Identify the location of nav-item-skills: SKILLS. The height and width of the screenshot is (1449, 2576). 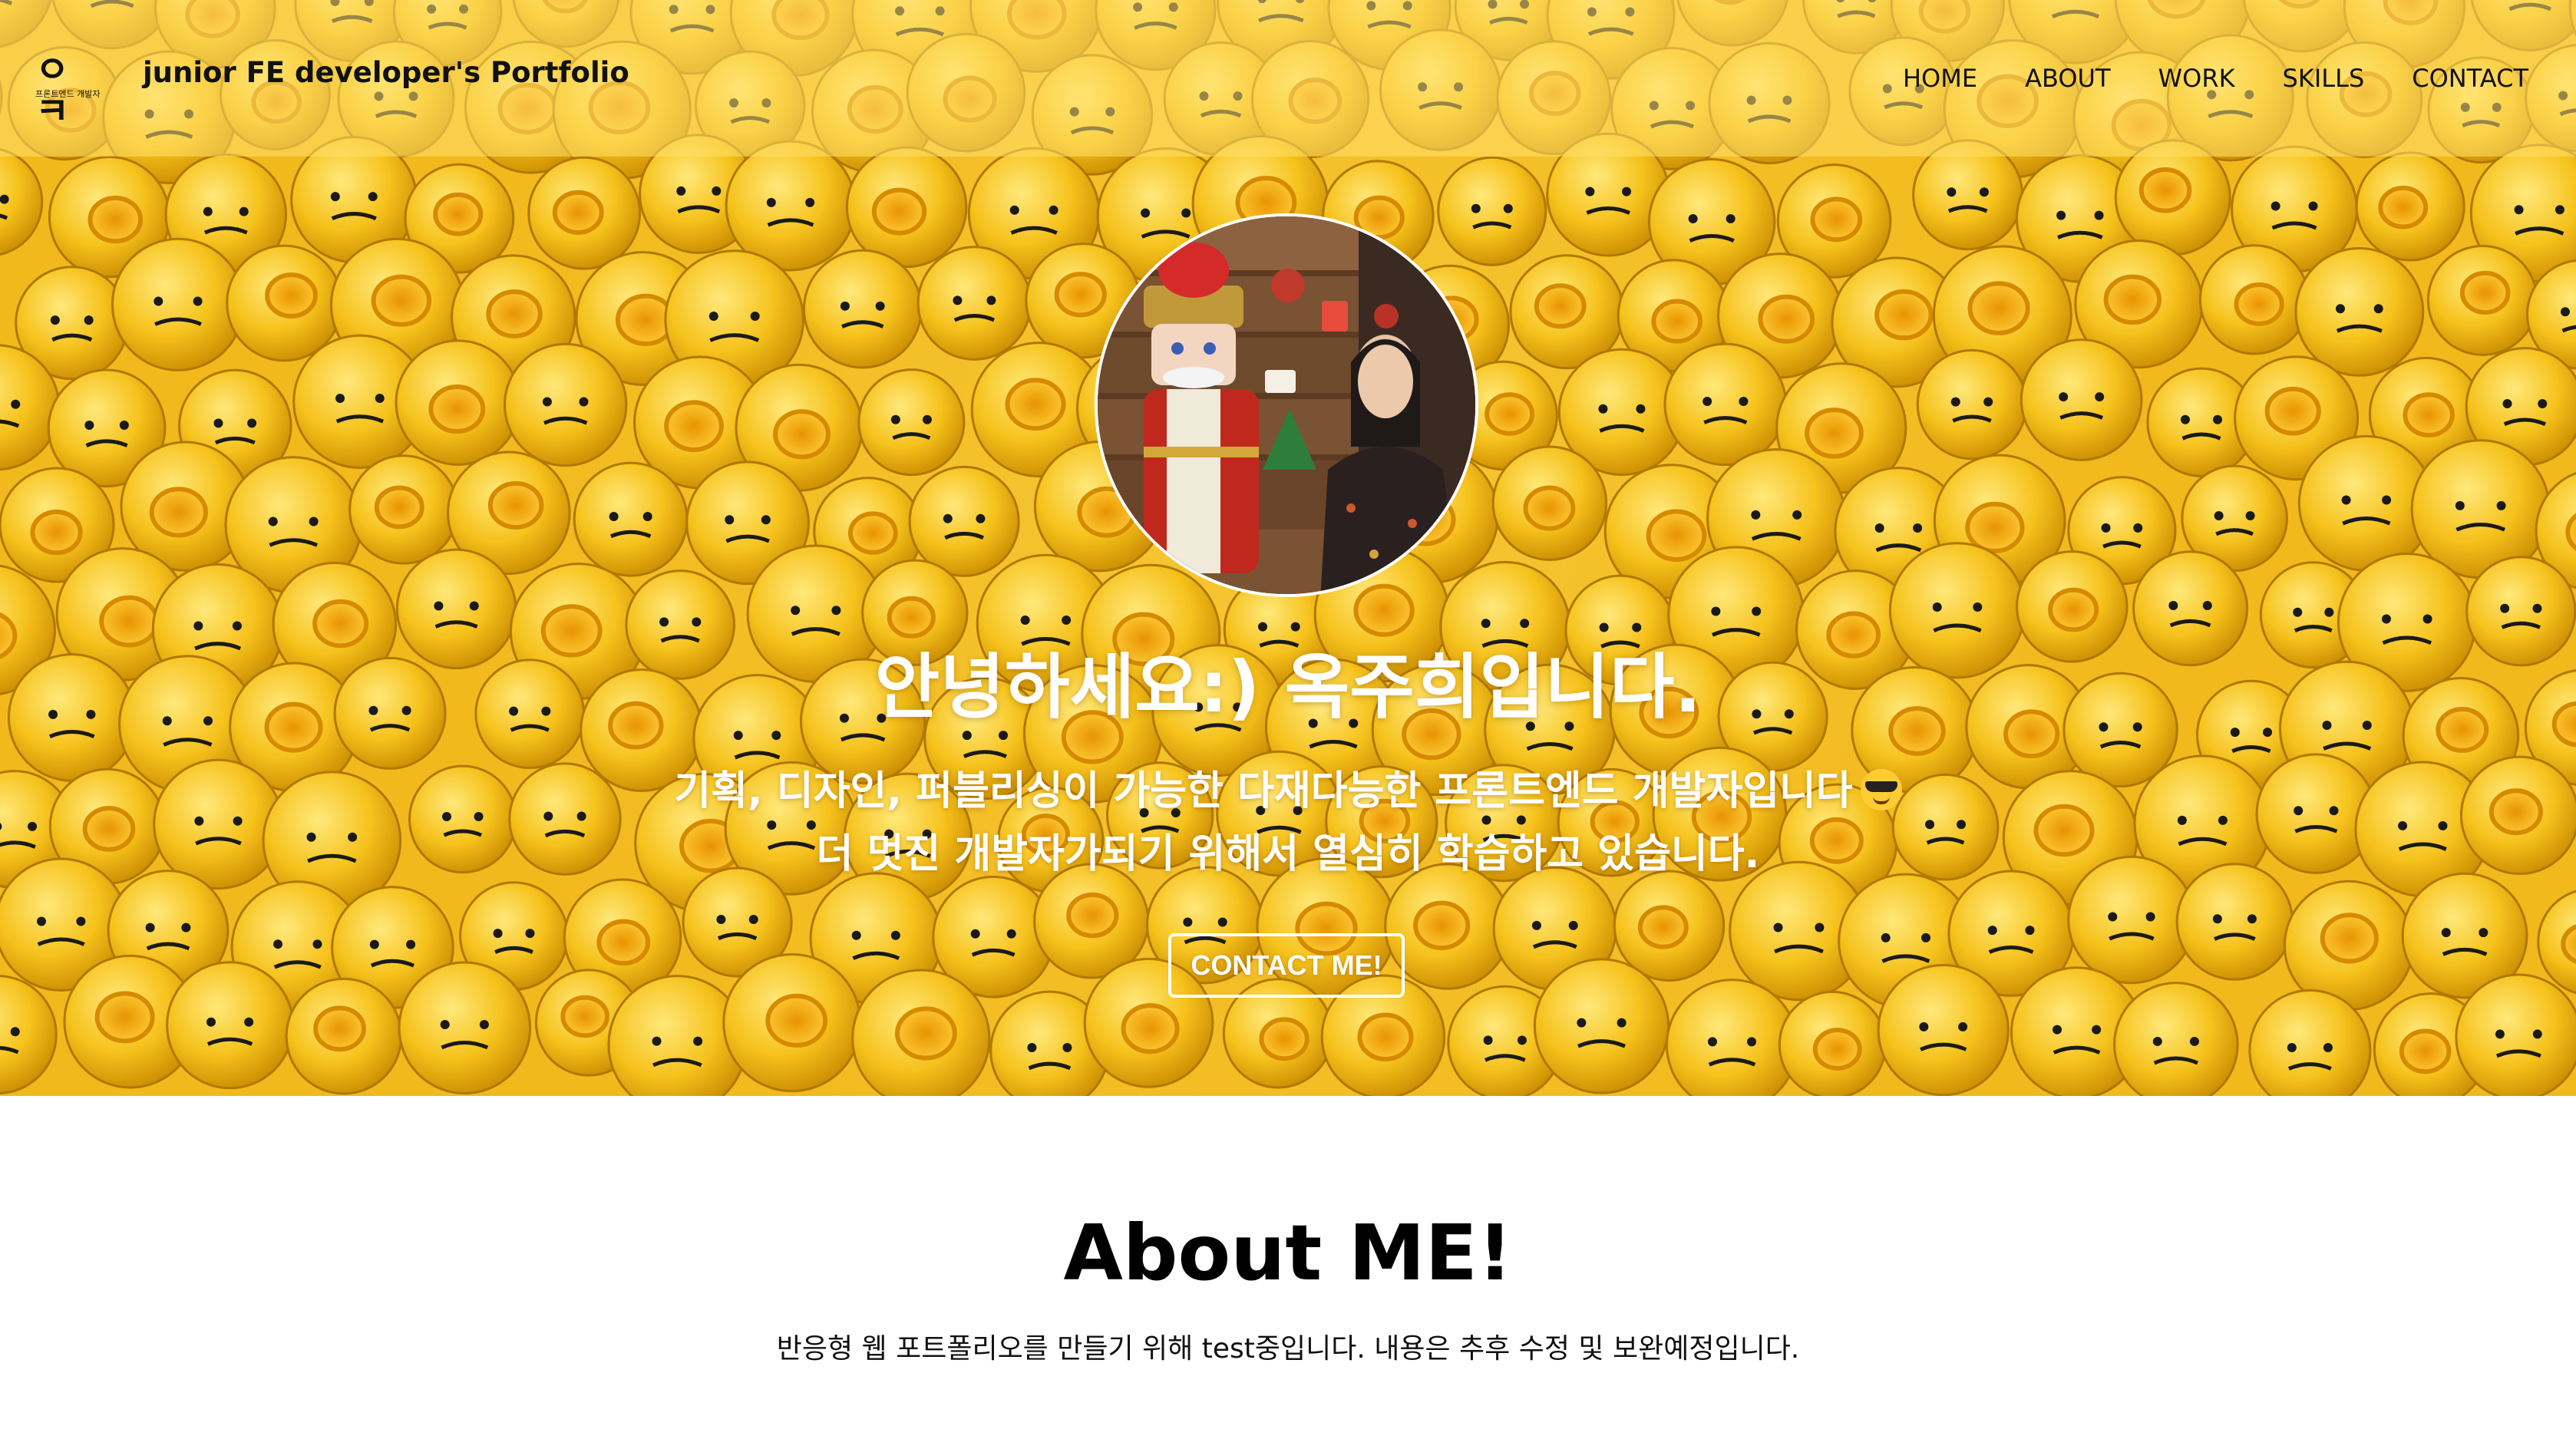
(2324, 78).